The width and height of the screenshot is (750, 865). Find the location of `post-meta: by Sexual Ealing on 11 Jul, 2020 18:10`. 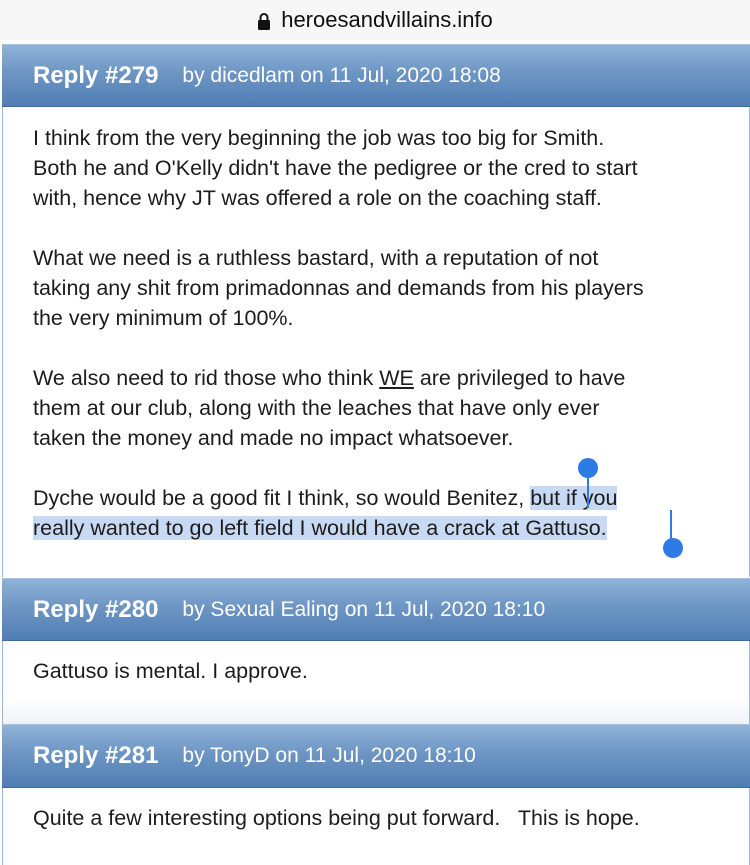

post-meta: by Sexual Ealing on 11 Jul, 2020 18:10 is located at coordinates (364, 609).